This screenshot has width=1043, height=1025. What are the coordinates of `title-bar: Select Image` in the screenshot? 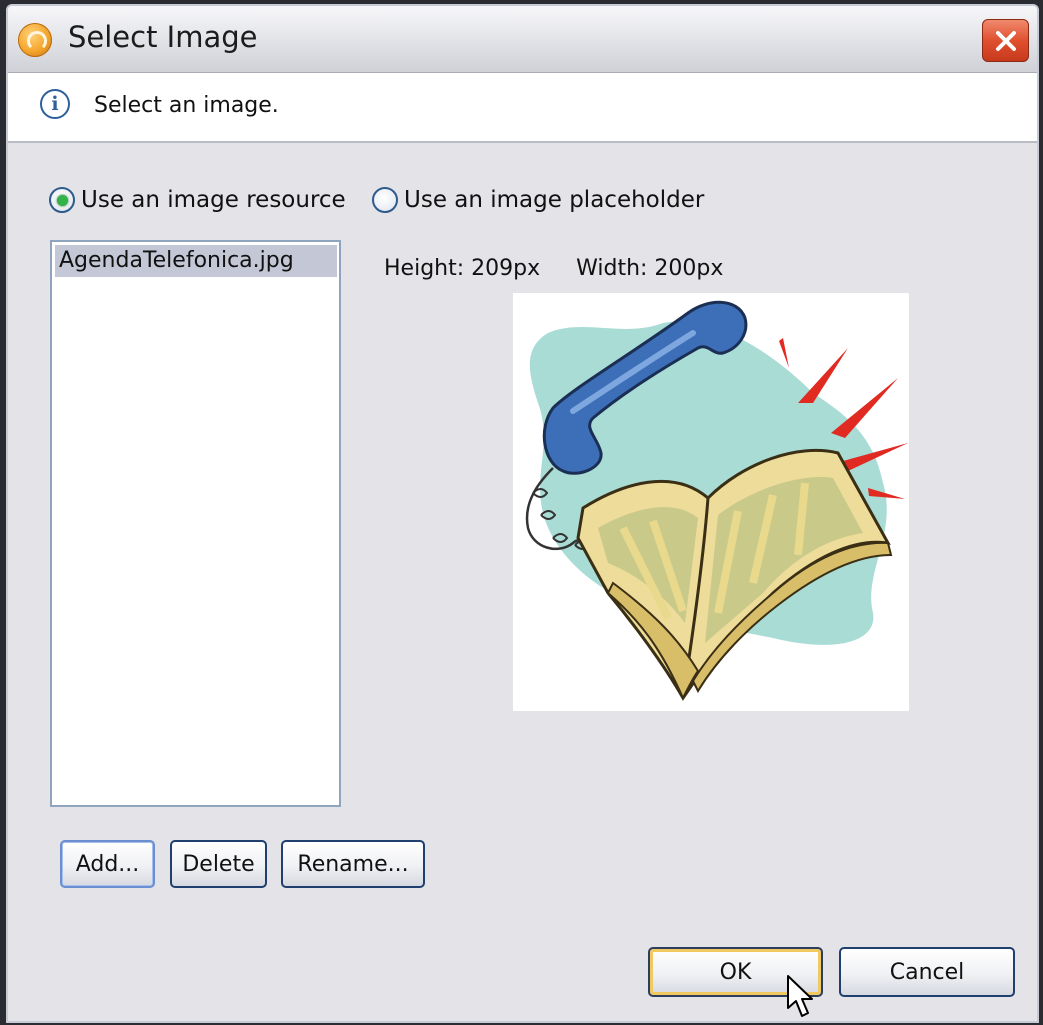 It's located at (522, 39).